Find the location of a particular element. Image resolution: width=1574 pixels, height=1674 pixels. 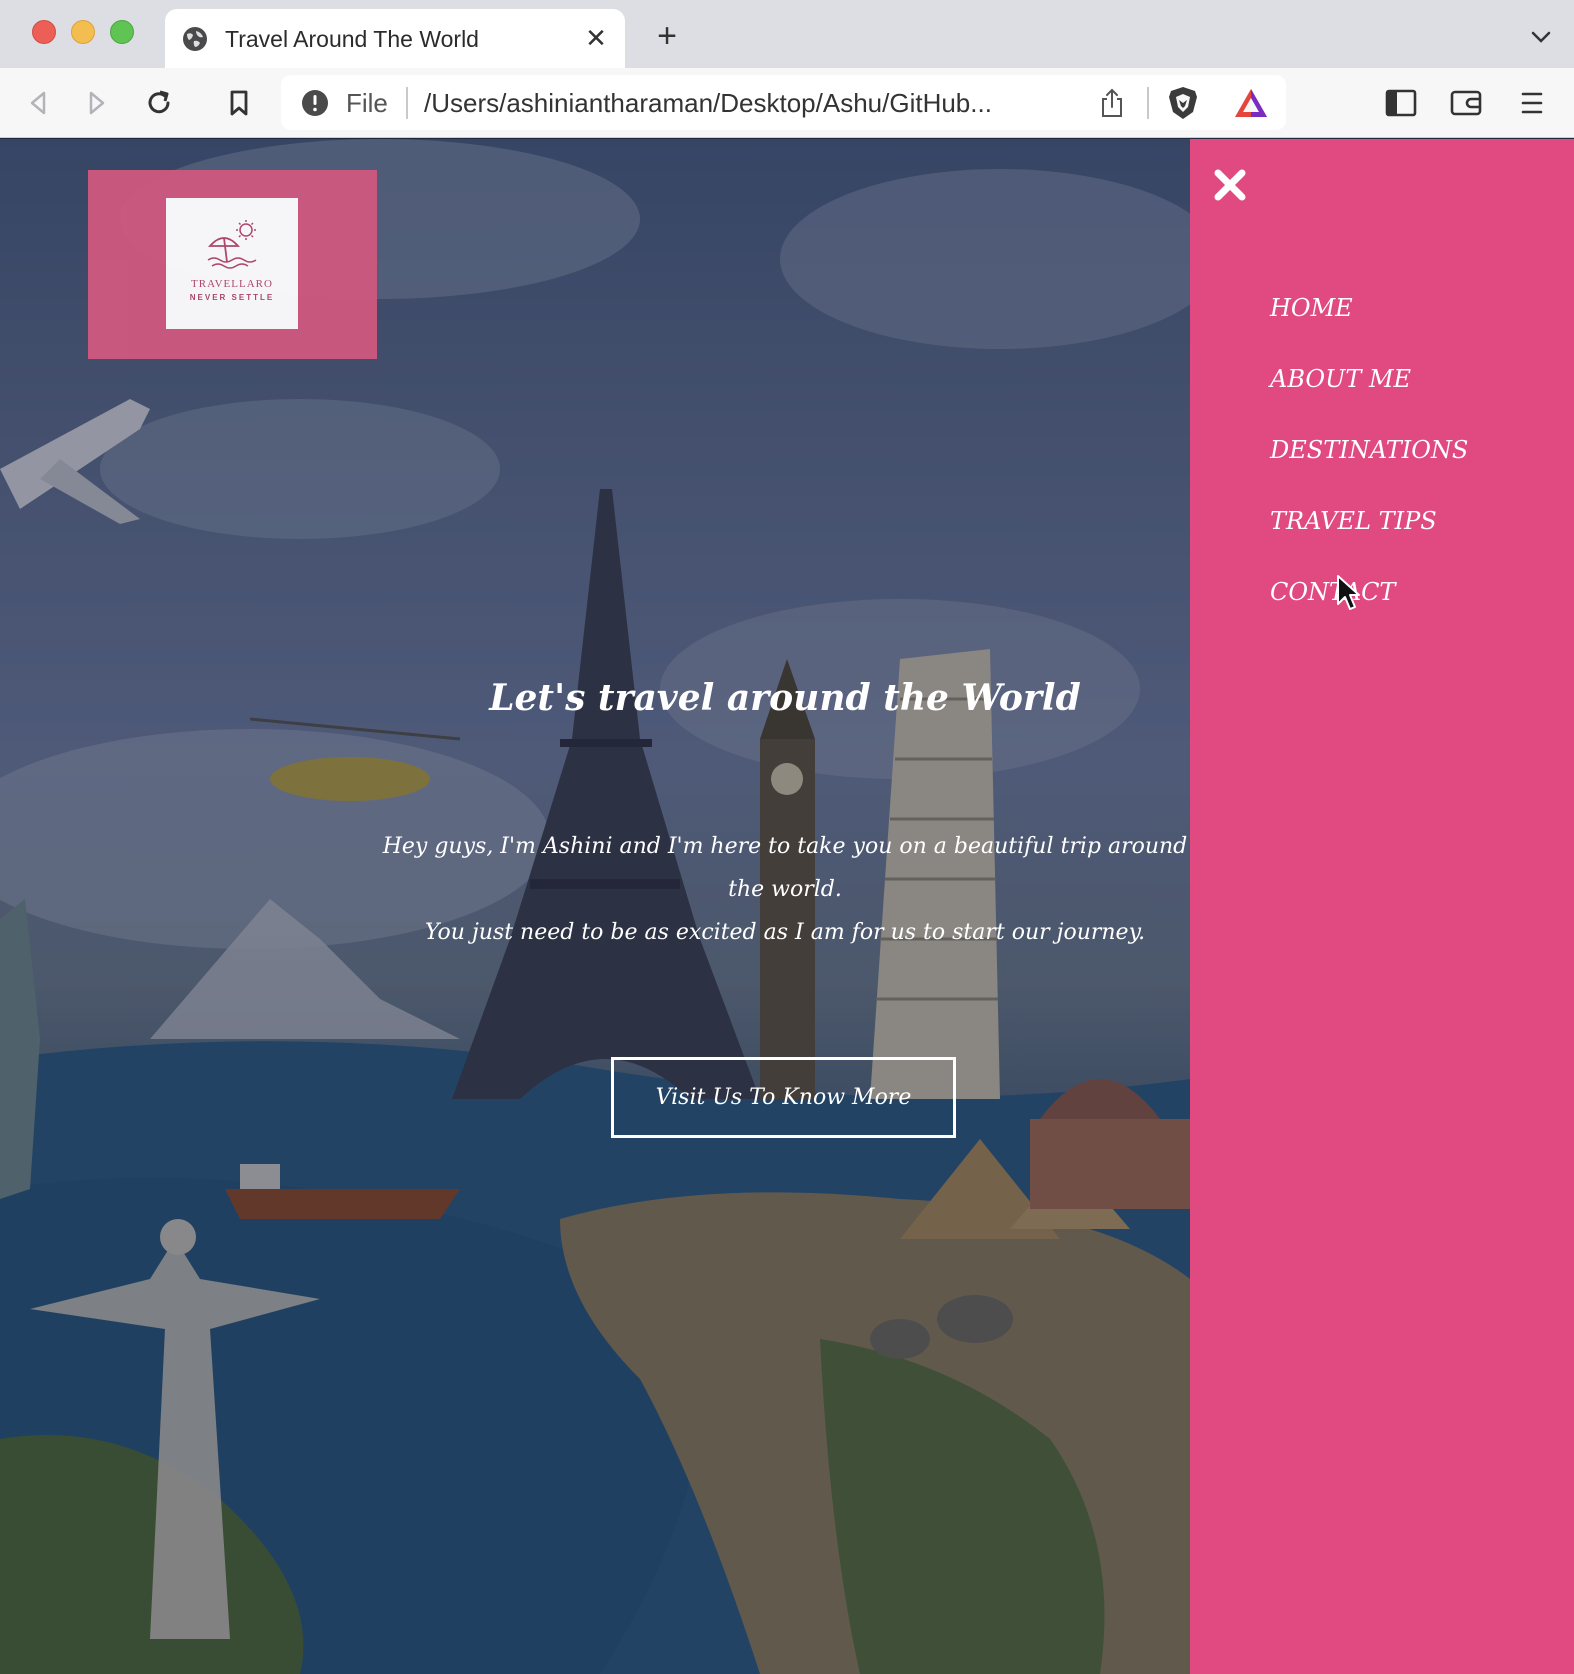

nav-item-travel-tips: TRAVEL TIPS is located at coordinates (1369, 537).